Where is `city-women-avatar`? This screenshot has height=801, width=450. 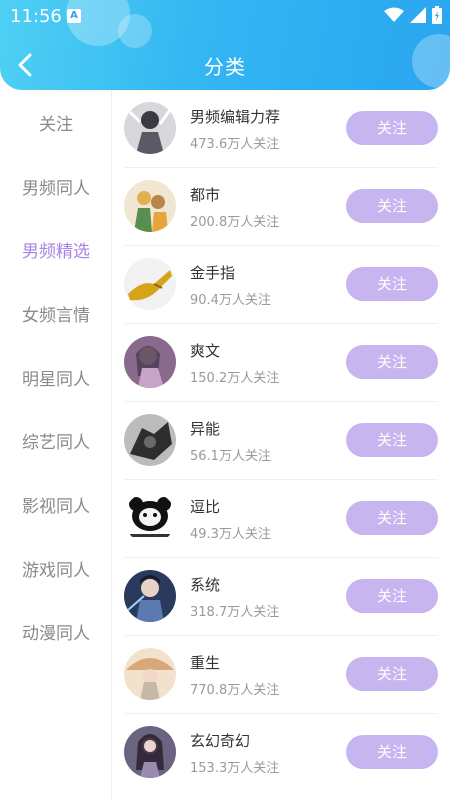
city-women-avatar is located at coordinates (150, 206).